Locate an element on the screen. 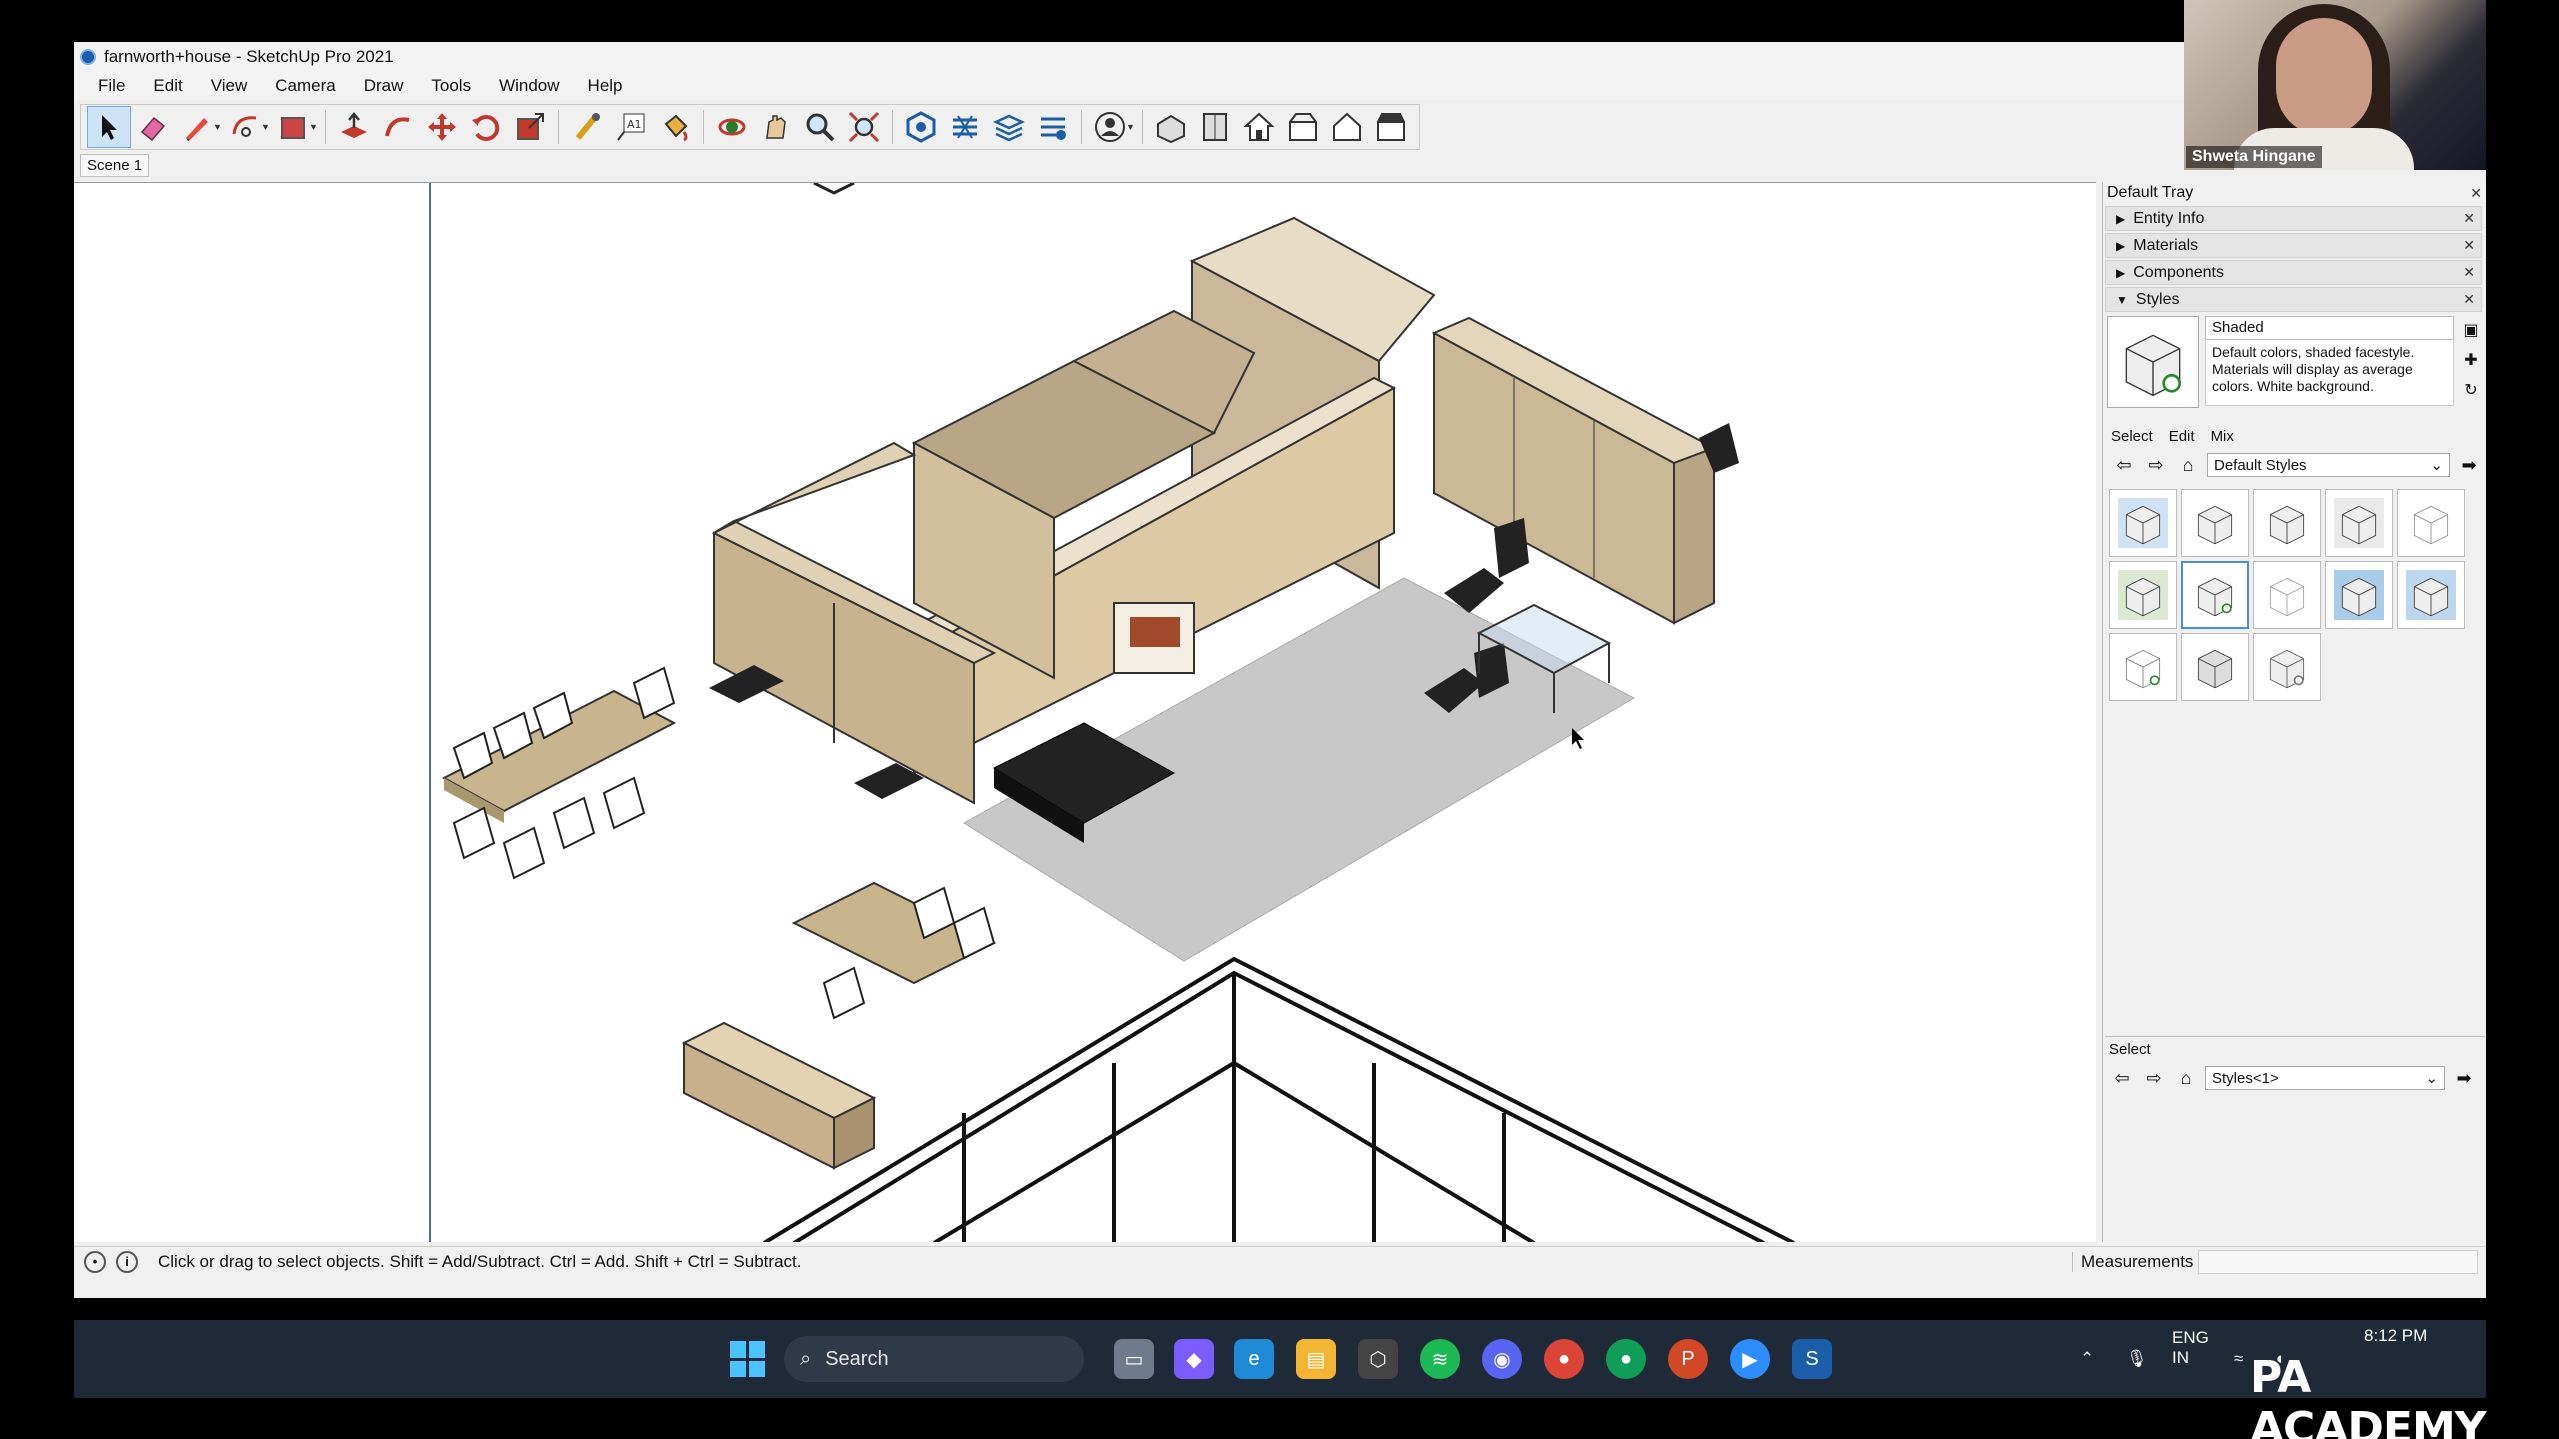 Image resolution: width=2559 pixels, height=1439 pixels. powerpoint-icon: P is located at coordinates (1688, 1359).